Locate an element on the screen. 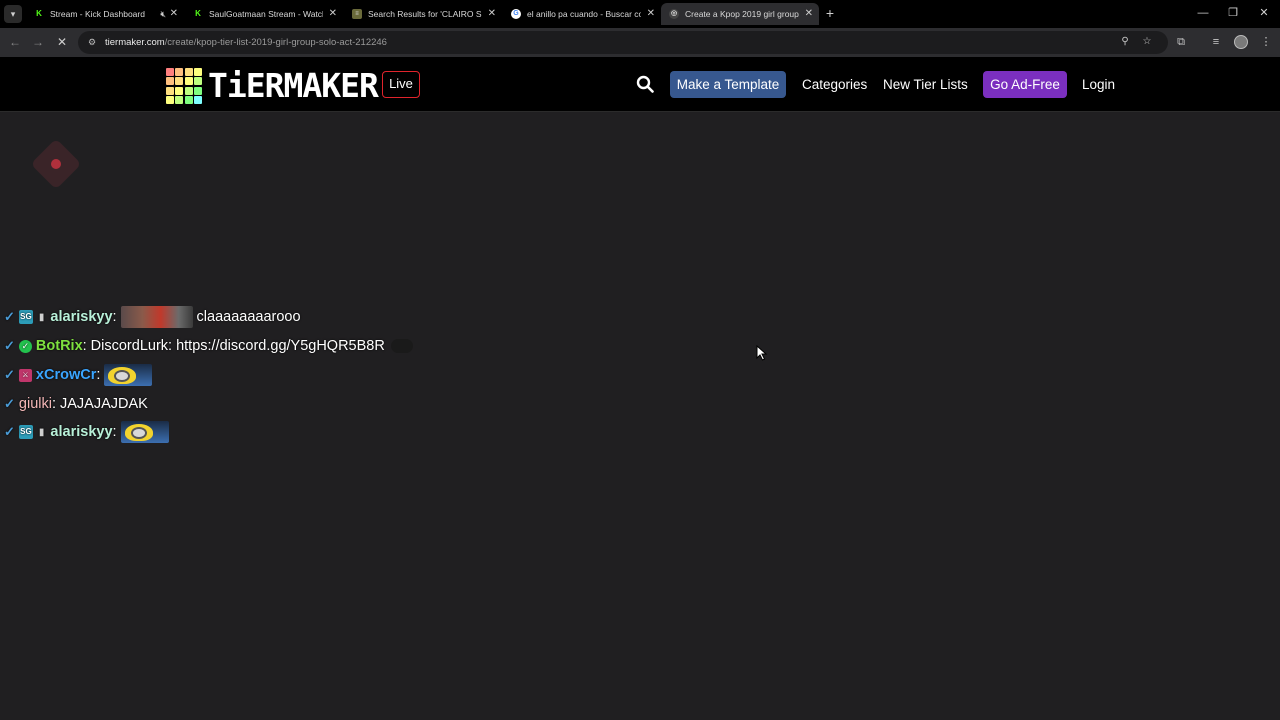 The height and width of the screenshot is (720, 1280). browser-menu-icon: ⋮ is located at coordinates (1266, 42).